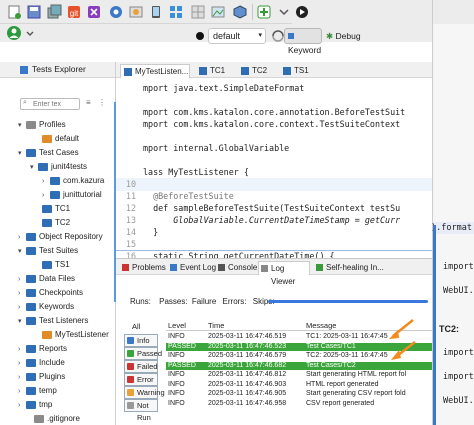  Describe the element at coordinates (343, 36) in the screenshot. I see `debug-button: ✱ Debug` at that location.